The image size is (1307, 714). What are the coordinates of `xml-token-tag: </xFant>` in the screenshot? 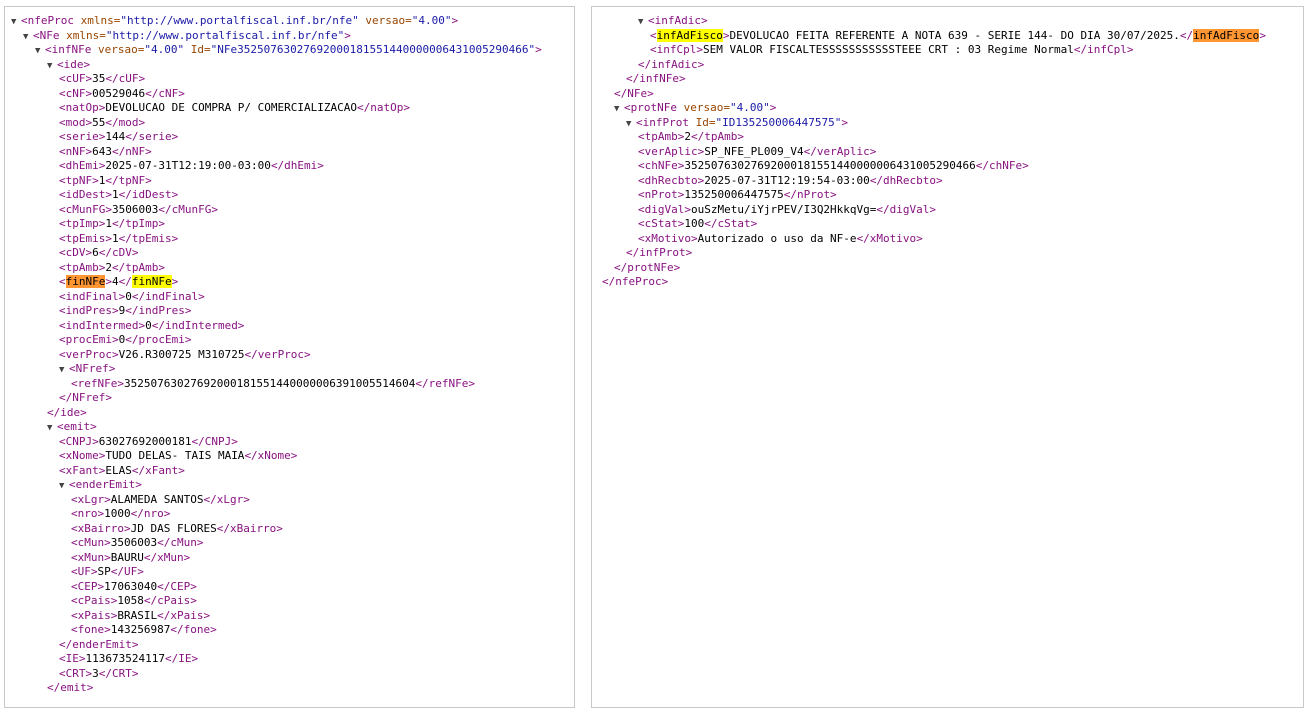 It's located at (158, 470).